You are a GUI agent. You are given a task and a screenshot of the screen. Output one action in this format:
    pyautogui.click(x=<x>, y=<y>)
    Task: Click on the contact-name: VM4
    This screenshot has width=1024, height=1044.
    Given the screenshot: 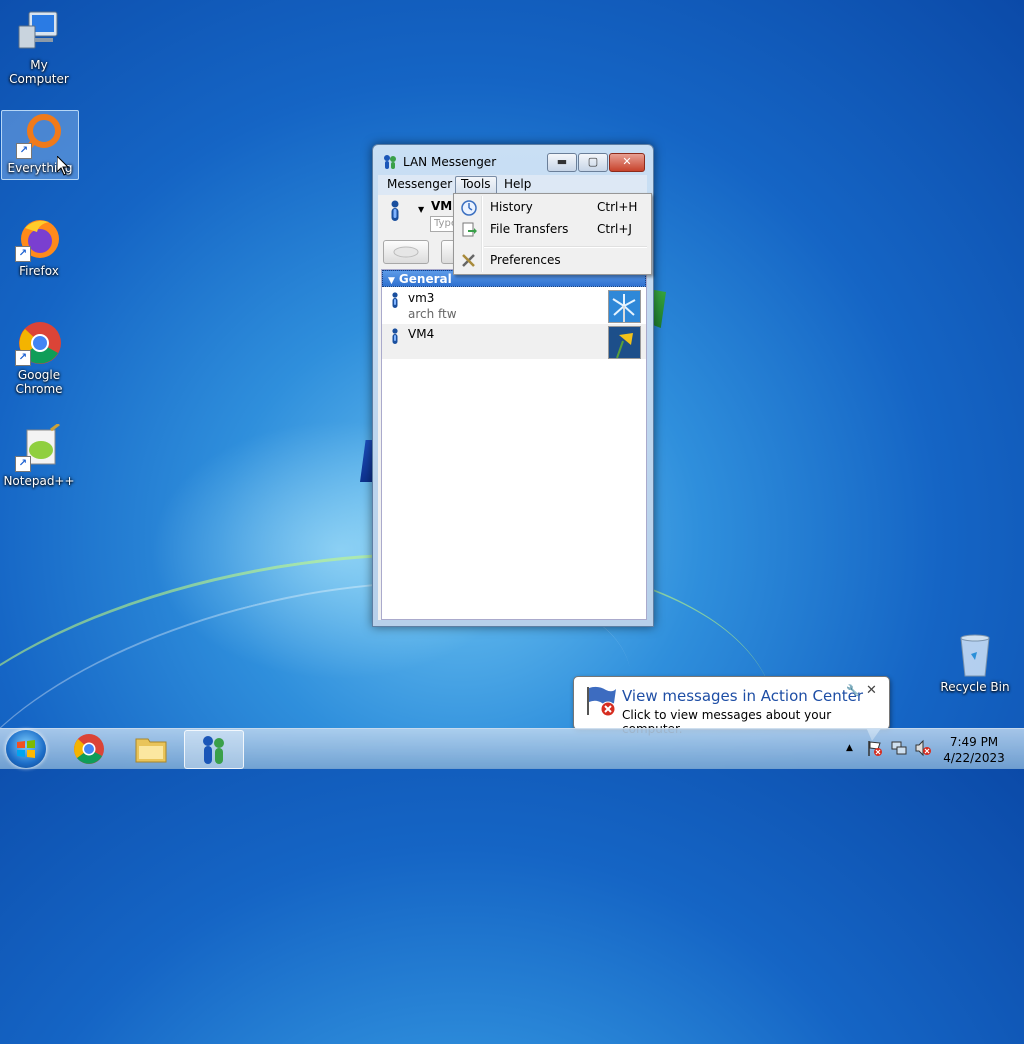 What is the action you would take?
    pyautogui.click(x=421, y=334)
    